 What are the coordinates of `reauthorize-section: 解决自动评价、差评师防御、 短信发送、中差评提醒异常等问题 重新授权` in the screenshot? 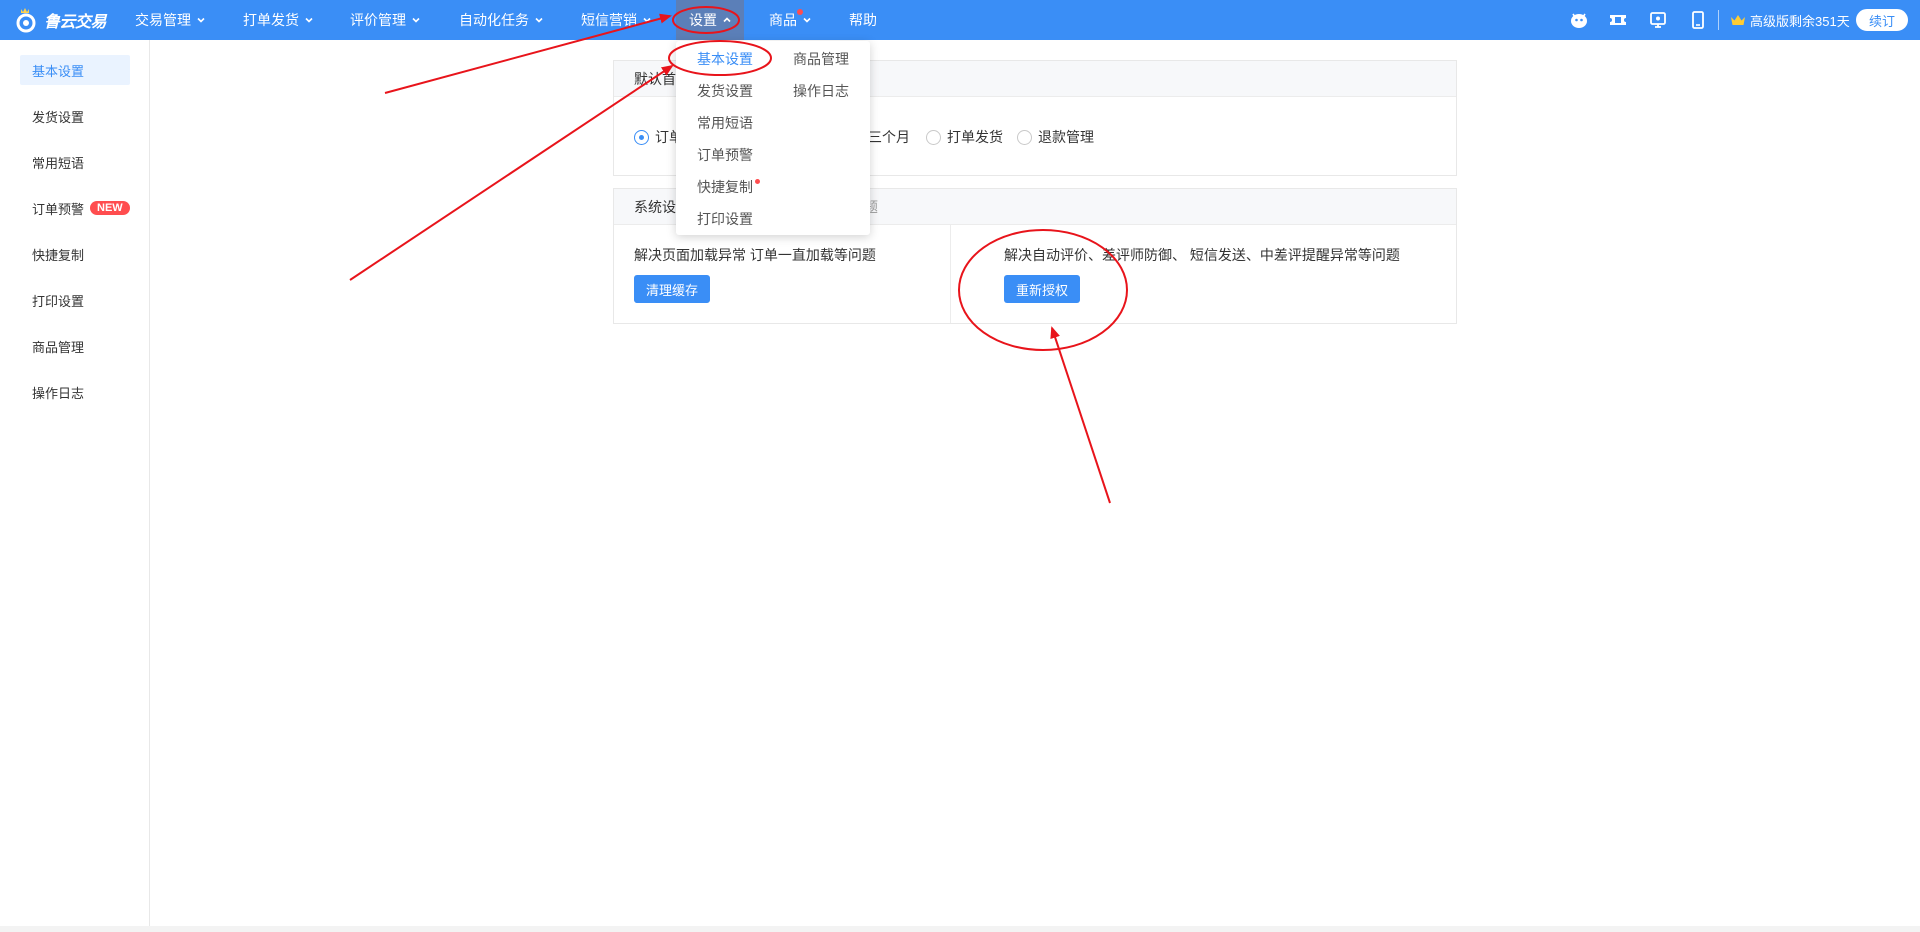 It's located at (1219, 274).